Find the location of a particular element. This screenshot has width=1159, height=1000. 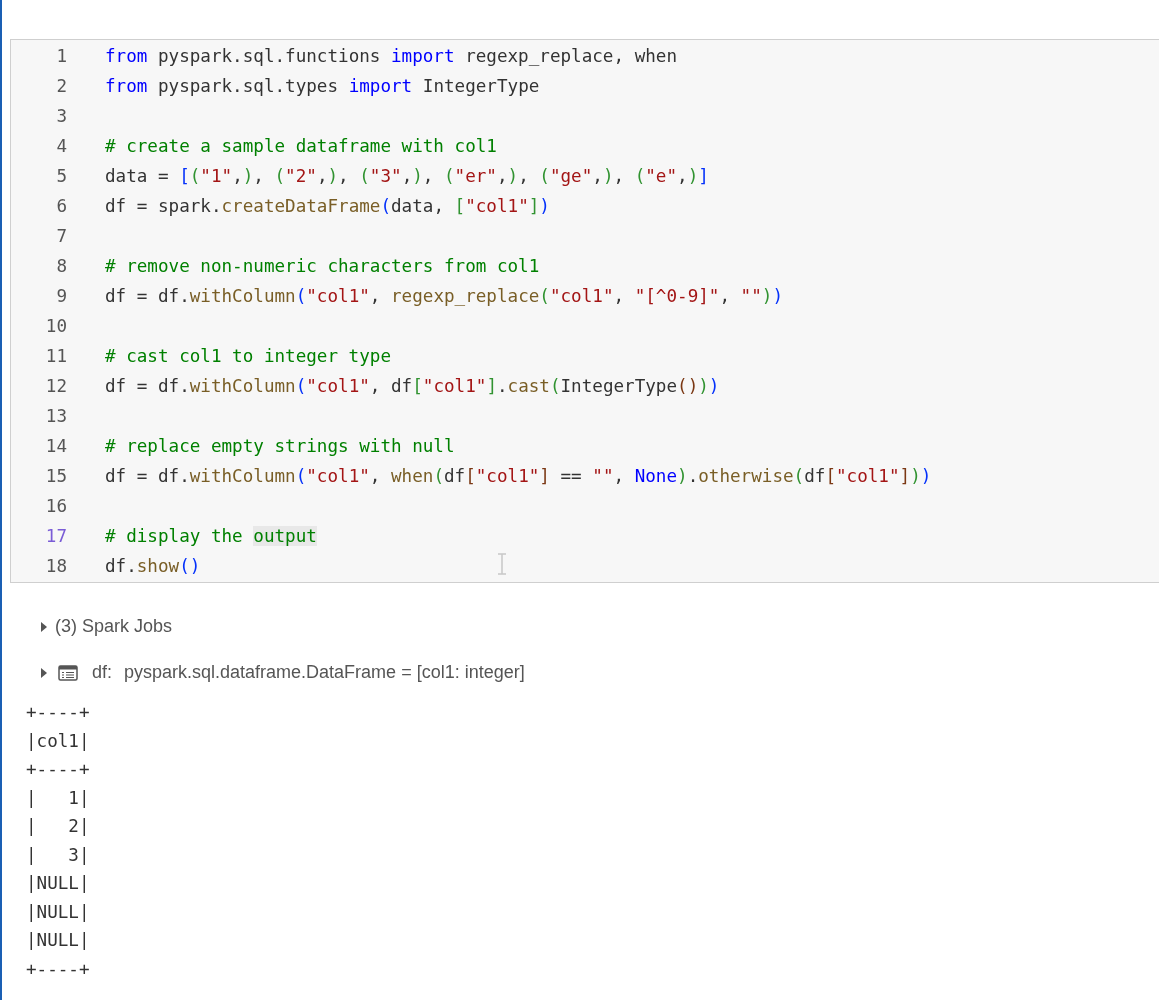

line-number: 13 is located at coordinates (55, 416).